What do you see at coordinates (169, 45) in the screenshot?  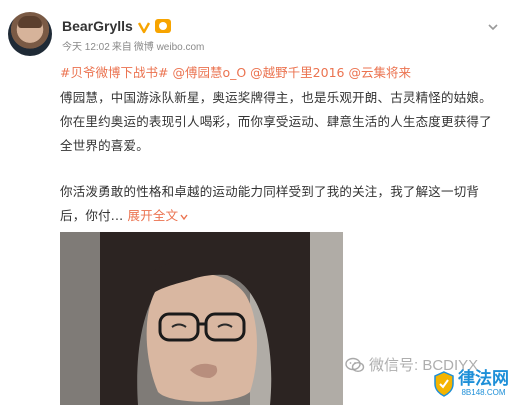 I see `post-source: 微博 weibo.com` at bounding box center [169, 45].